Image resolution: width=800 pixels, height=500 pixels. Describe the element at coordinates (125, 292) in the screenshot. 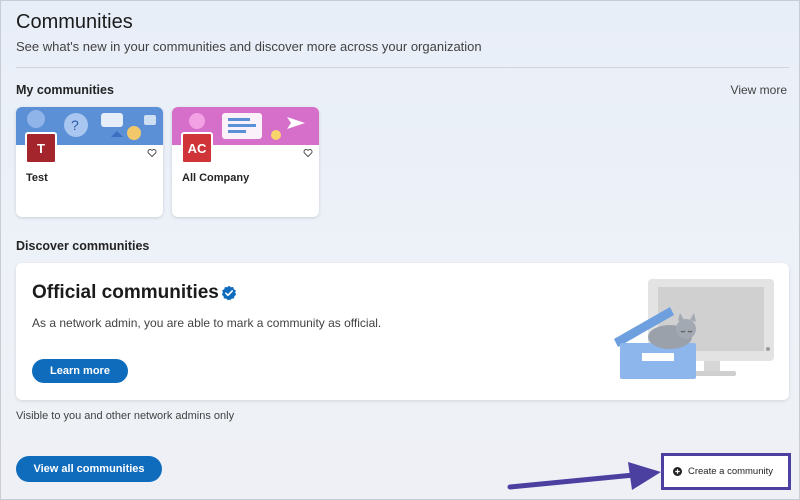

I see `official-communities-title: Official communities` at that location.